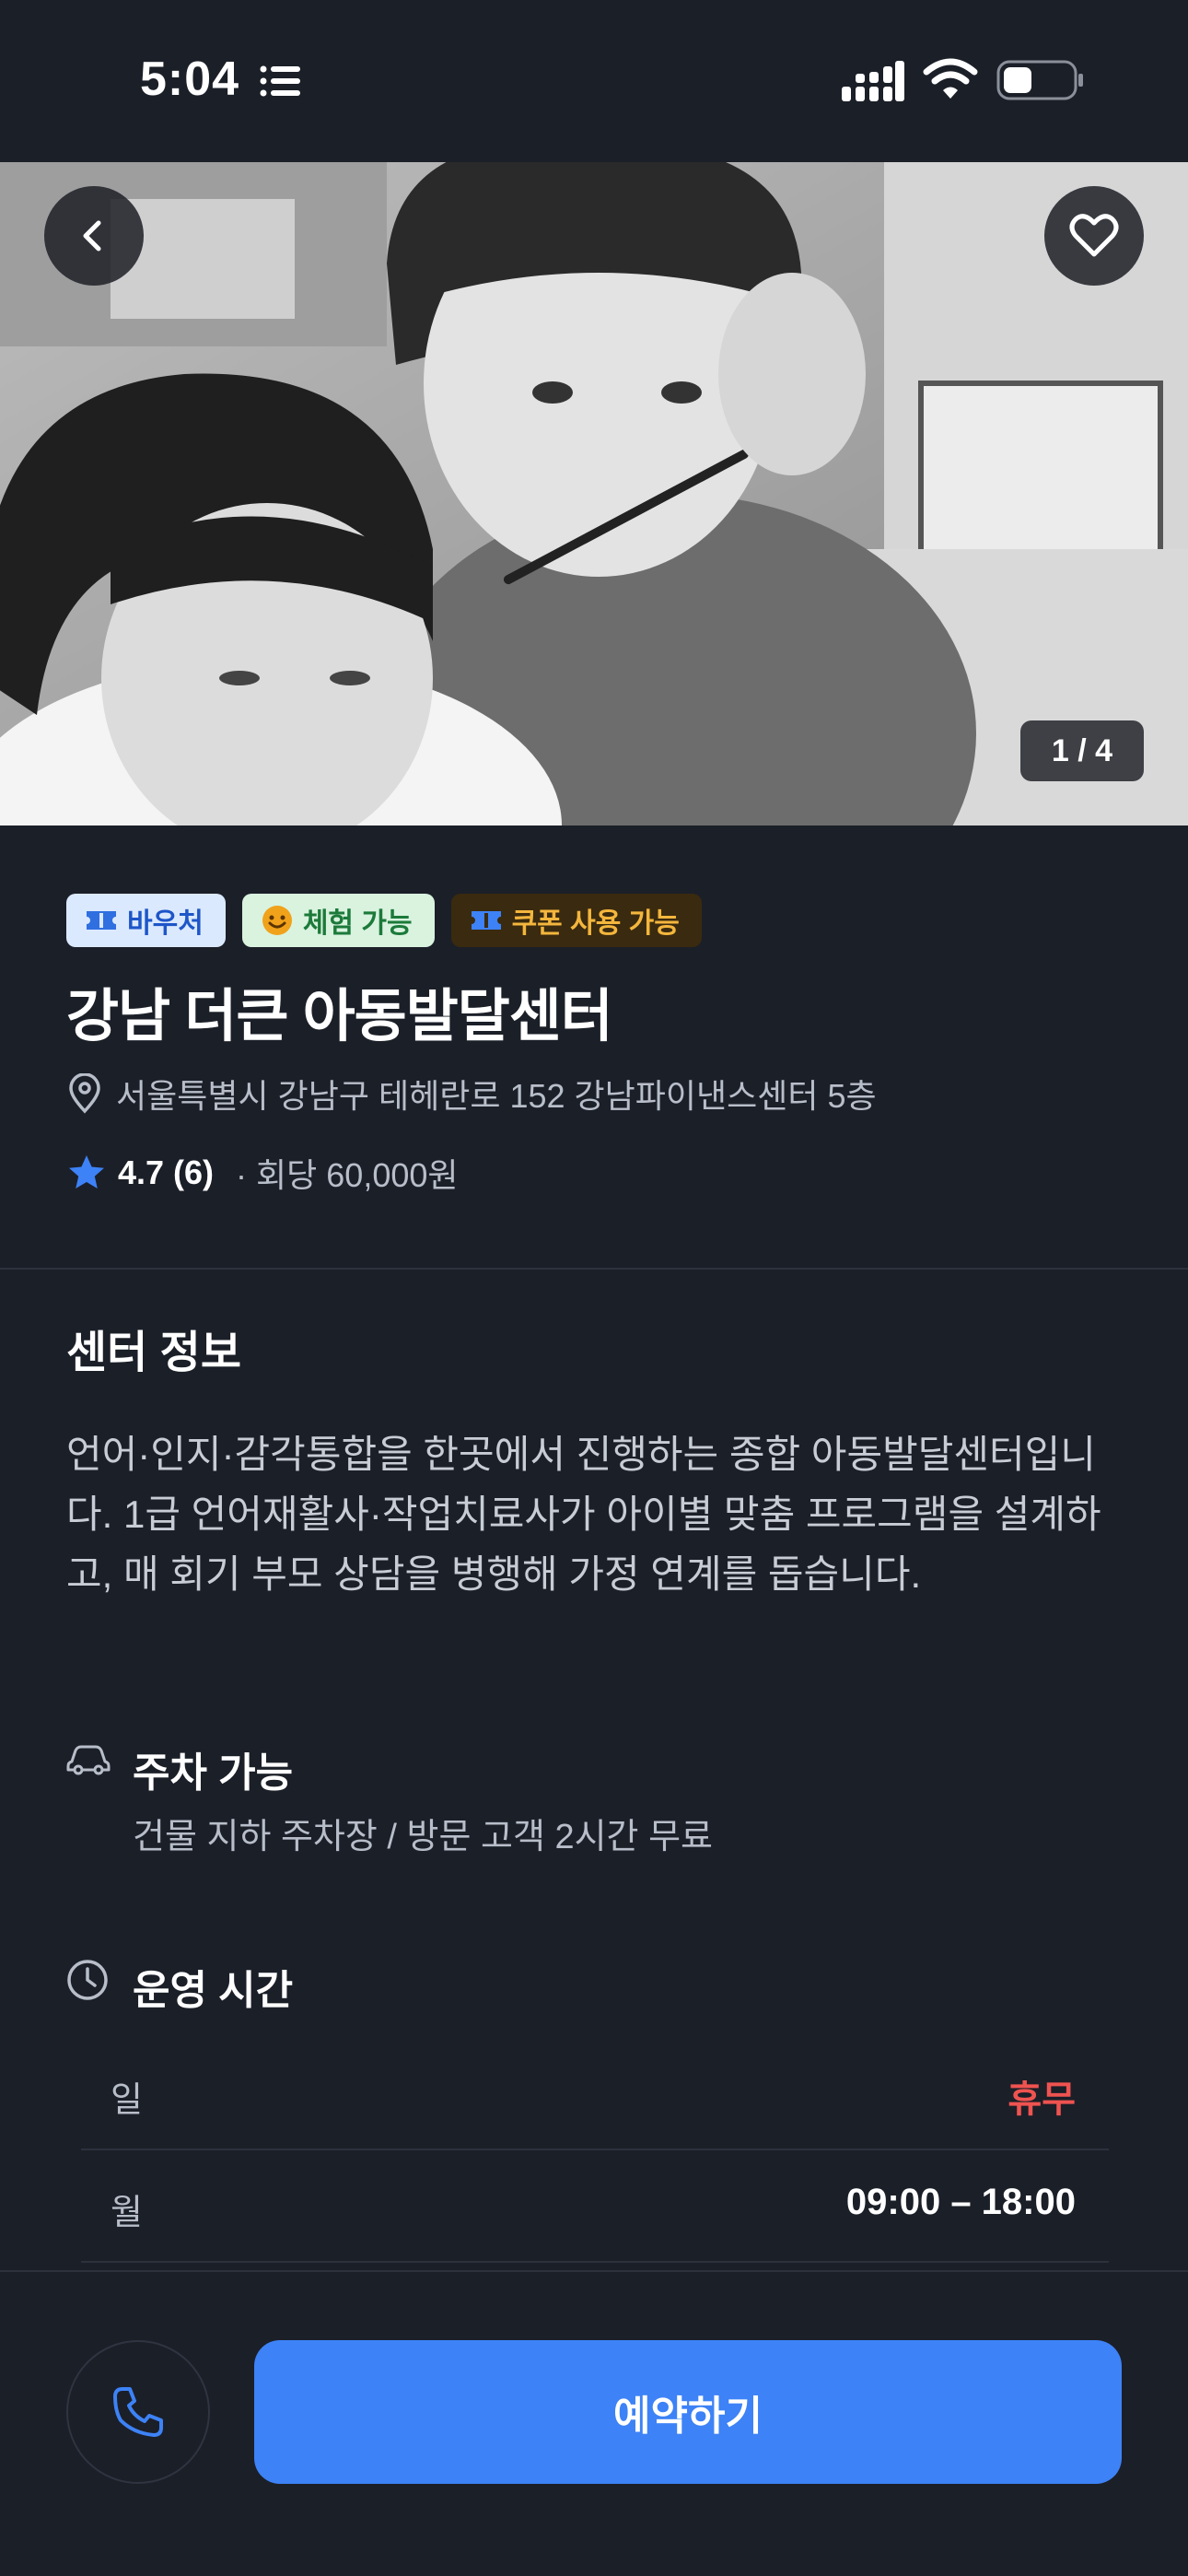  I want to click on section-title: 센터 정보, so click(153, 1353).